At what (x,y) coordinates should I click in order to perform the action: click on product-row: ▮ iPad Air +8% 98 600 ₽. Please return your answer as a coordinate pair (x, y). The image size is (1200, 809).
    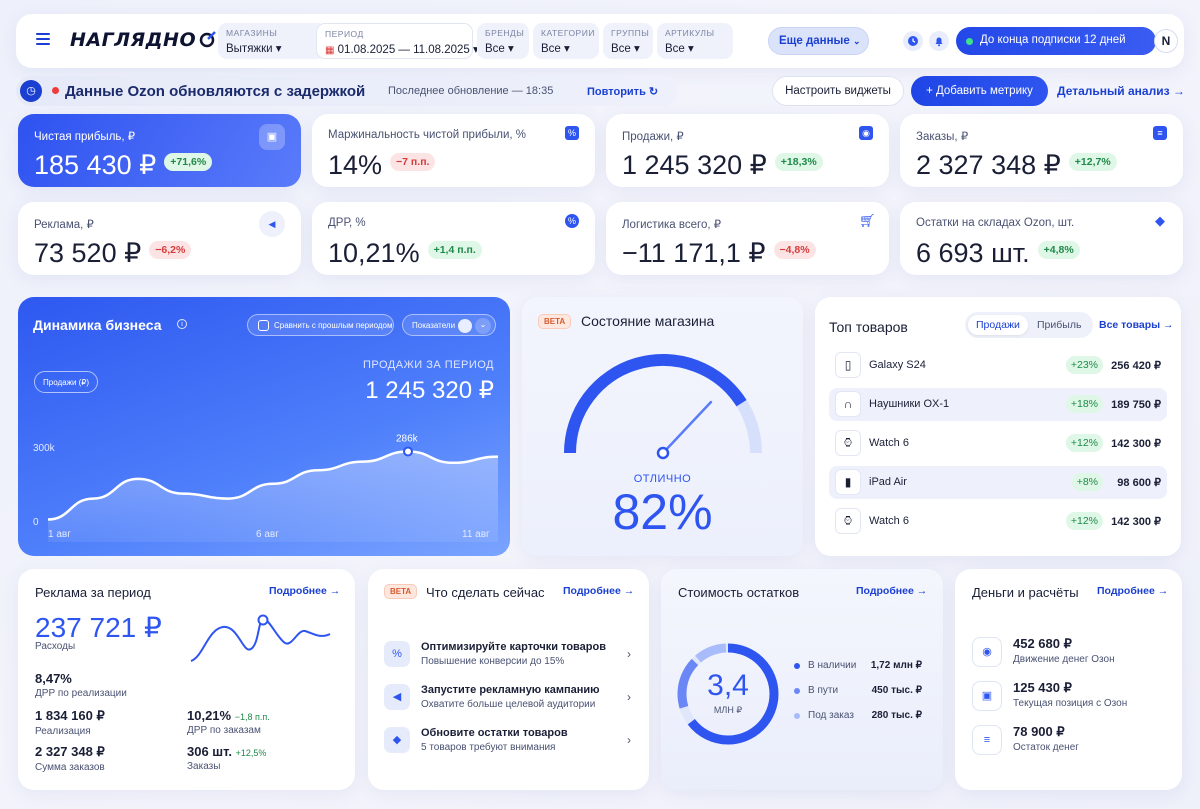
    Looking at the image, I should click on (998, 482).